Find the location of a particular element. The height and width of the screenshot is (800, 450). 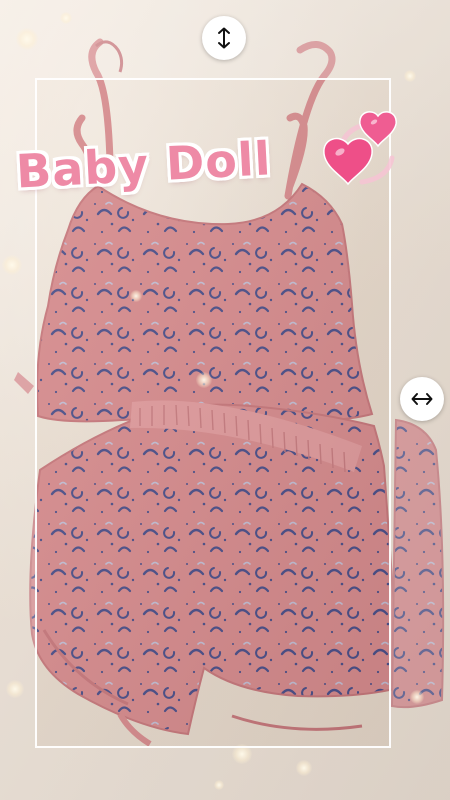

two-hearts-icon is located at coordinates (364, 150).